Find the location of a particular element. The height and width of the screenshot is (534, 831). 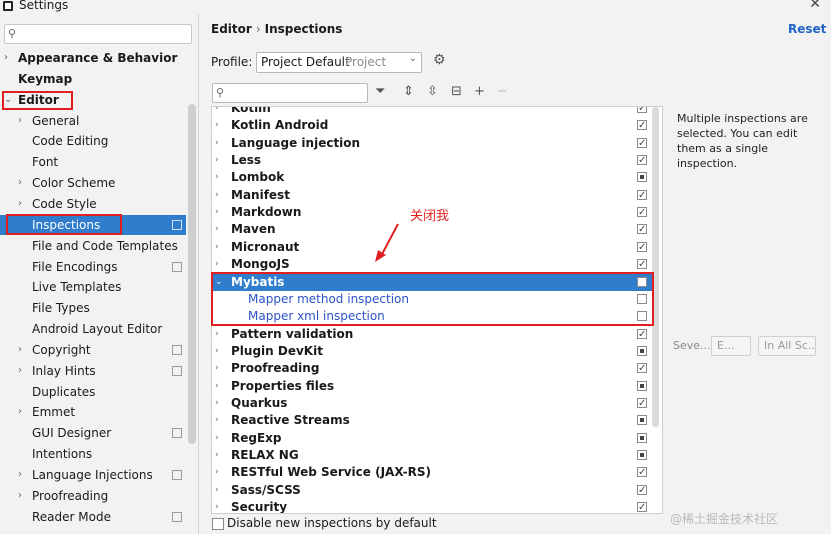

sidebar-item: Android Layout Editor is located at coordinates (93, 329).